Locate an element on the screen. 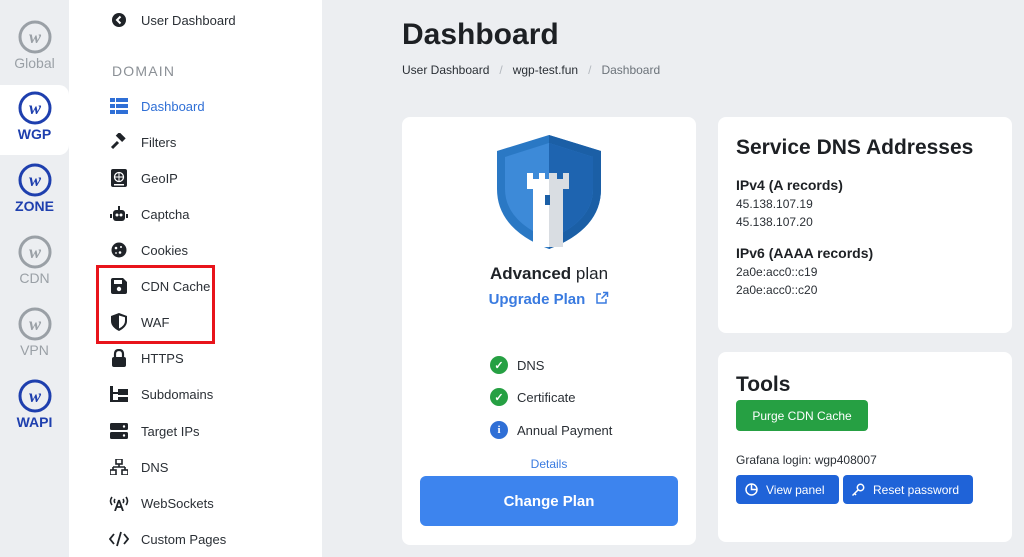 The height and width of the screenshot is (557, 1024). user-dashboard-back-link: User Dashboard is located at coordinates (172, 20).